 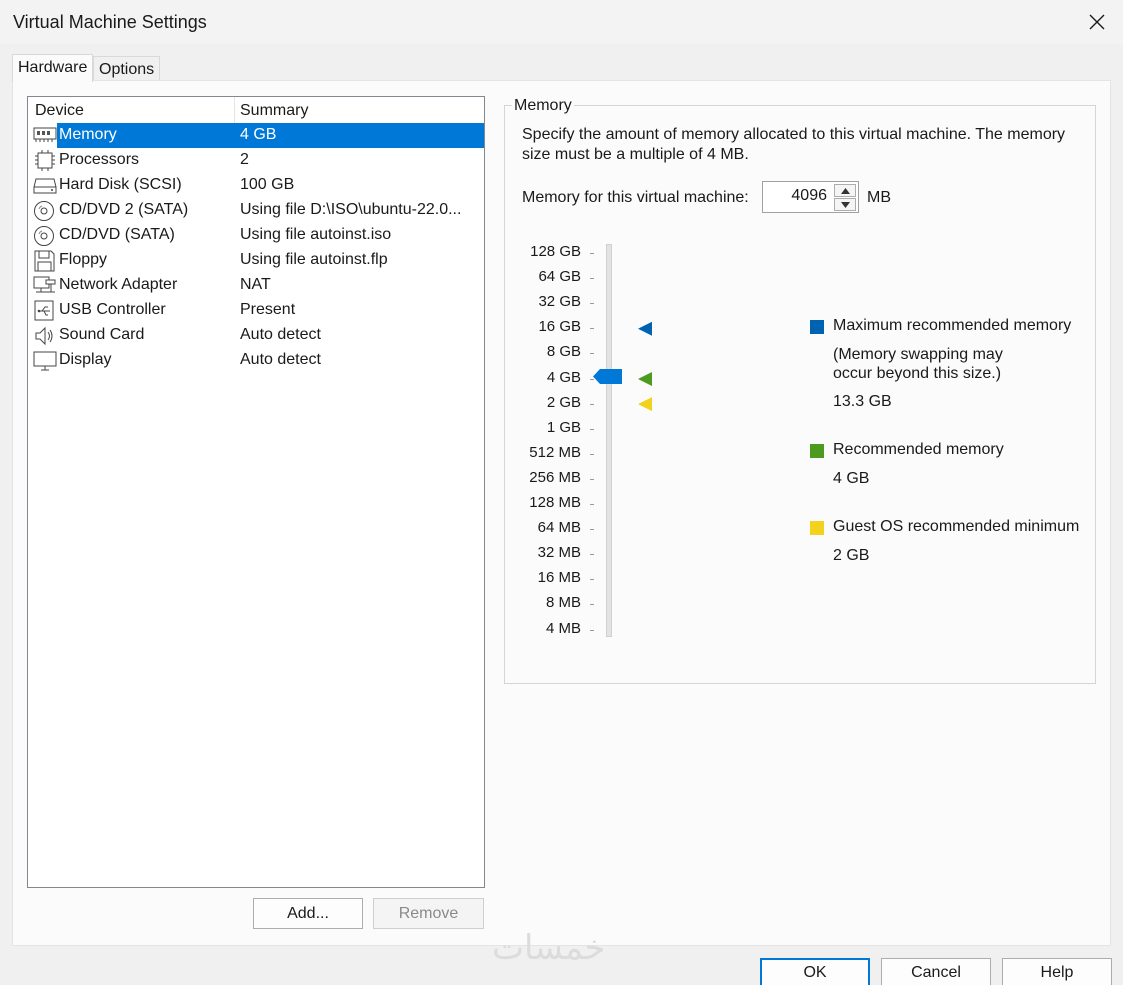 I want to click on device-name: CD/DVD 2 (SATA), so click(x=124, y=209).